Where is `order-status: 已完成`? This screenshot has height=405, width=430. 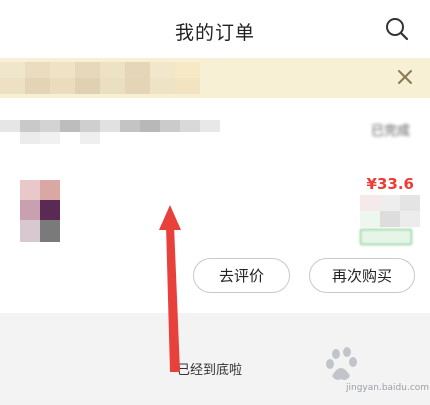
order-status: 已完成 is located at coordinates (390, 131).